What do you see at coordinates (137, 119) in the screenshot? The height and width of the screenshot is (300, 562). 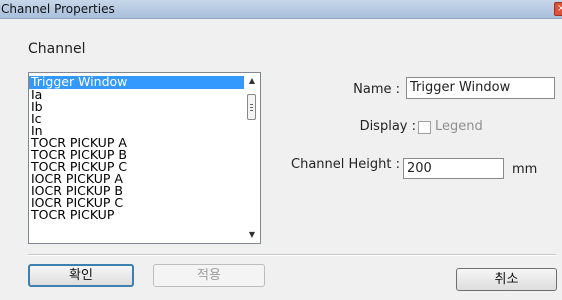 I see `channel-list-item: Ic` at bounding box center [137, 119].